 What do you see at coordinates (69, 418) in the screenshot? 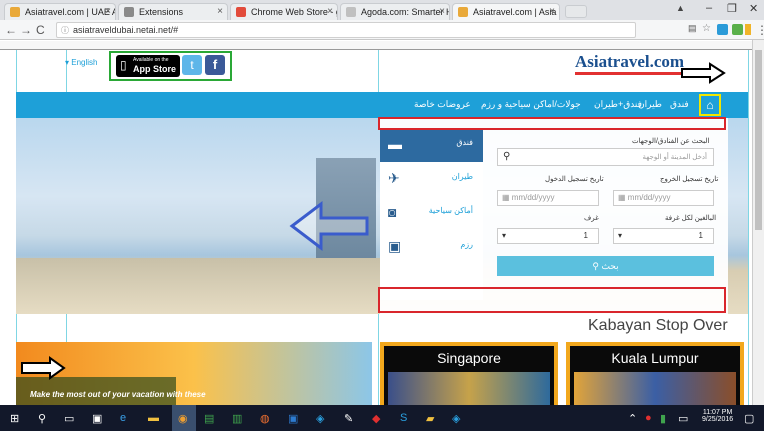
I see `task-view-icon: ▭` at bounding box center [69, 418].